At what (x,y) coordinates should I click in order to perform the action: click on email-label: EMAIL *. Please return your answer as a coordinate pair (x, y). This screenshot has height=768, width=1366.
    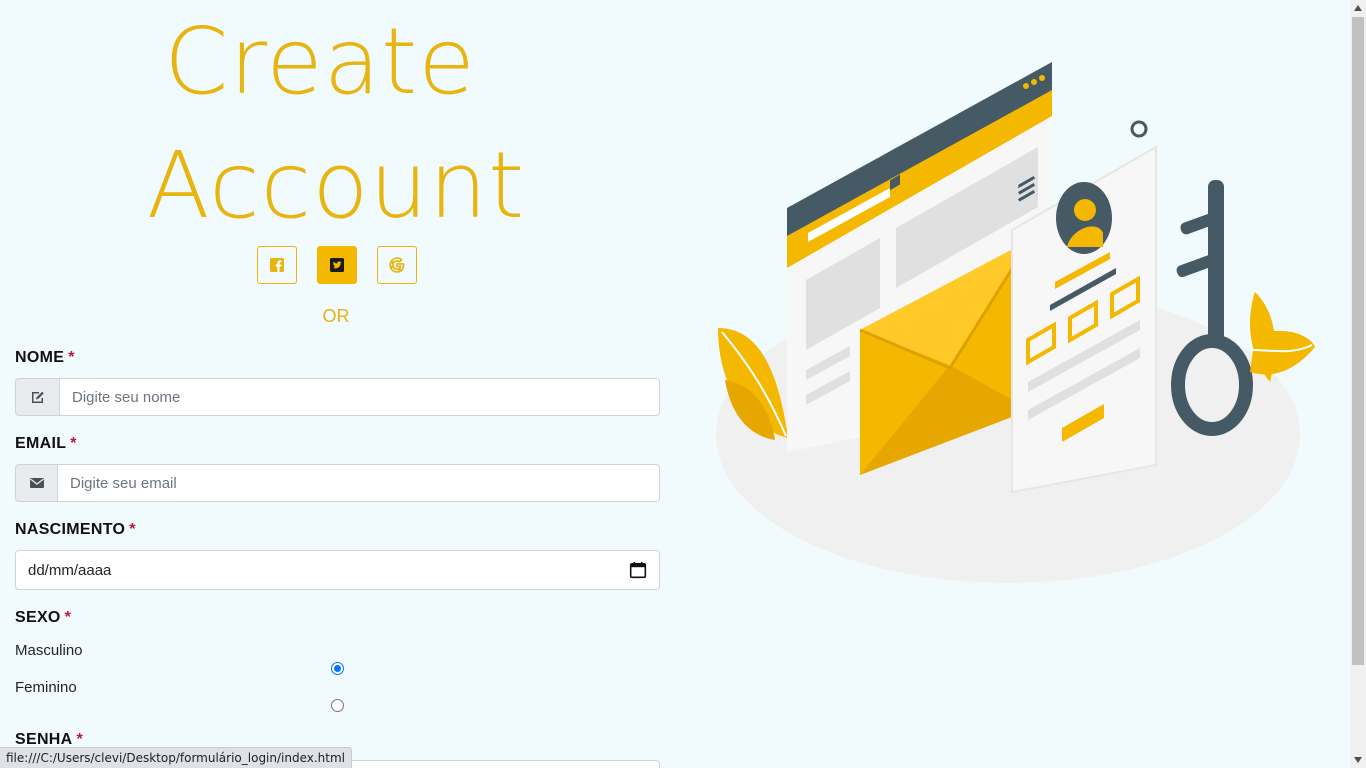
    Looking at the image, I should click on (46, 444).